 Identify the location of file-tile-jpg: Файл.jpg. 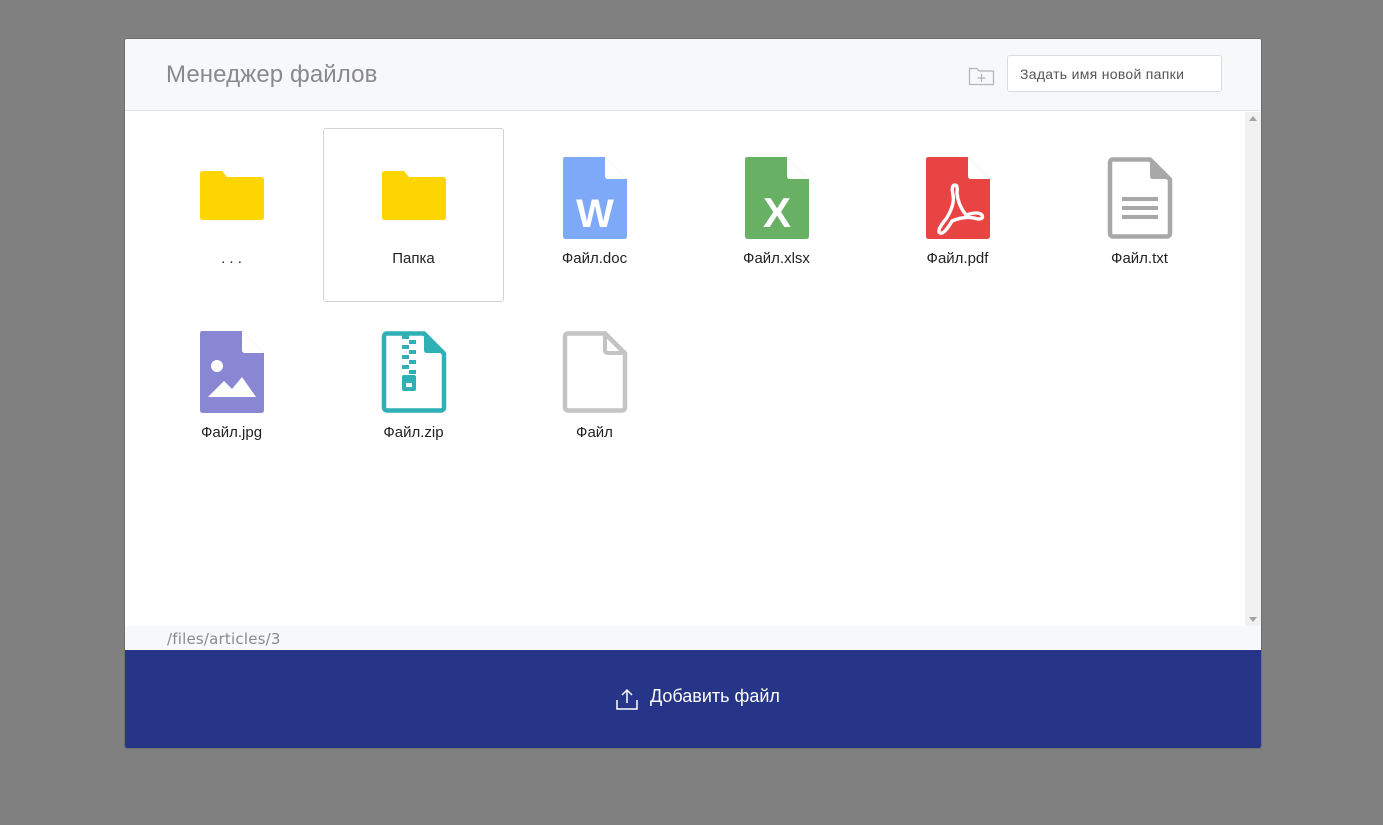
(231, 389).